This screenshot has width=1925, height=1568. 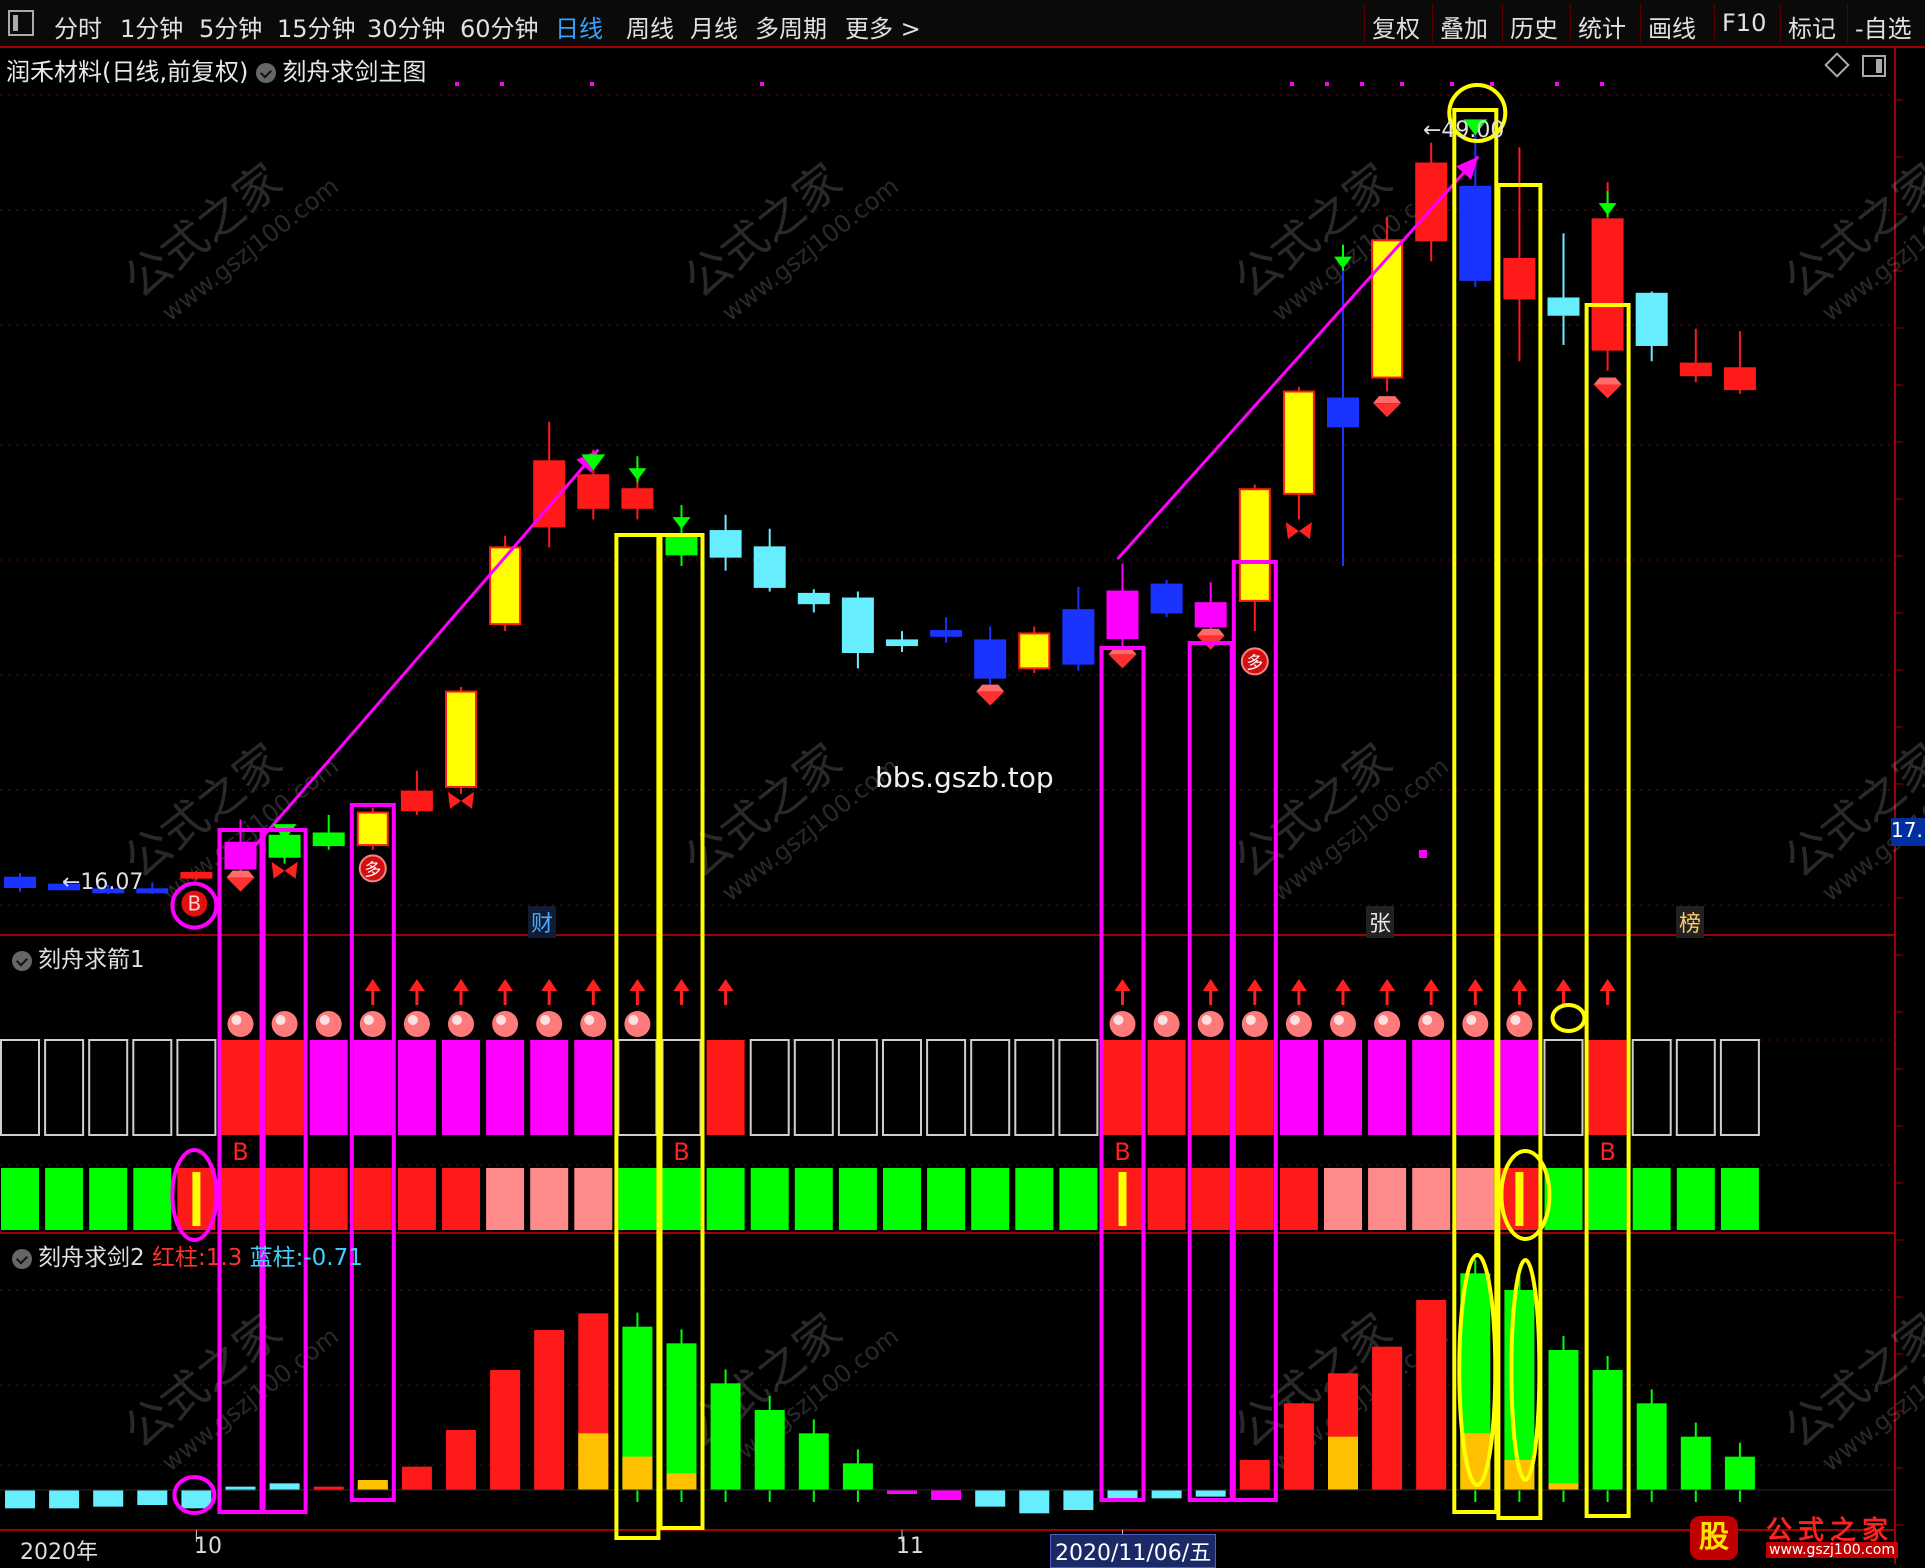 What do you see at coordinates (74, 957) in the screenshot?
I see `arrow-panel-title: 刻舟求箭1` at bounding box center [74, 957].